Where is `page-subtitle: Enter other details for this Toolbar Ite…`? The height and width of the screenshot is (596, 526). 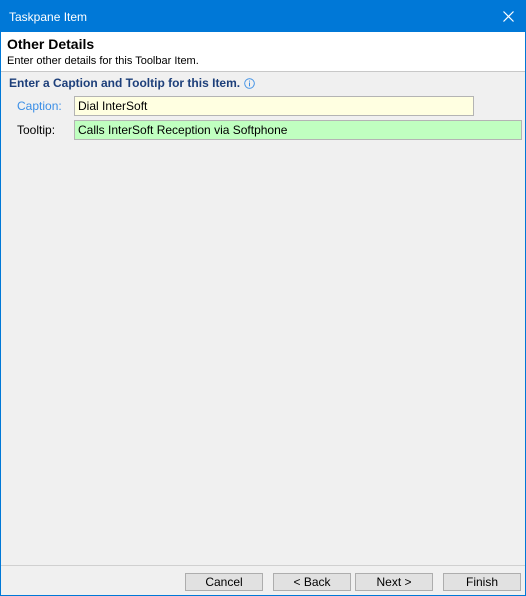
page-subtitle: Enter other details for this Toolbar Ite… is located at coordinates (103, 61).